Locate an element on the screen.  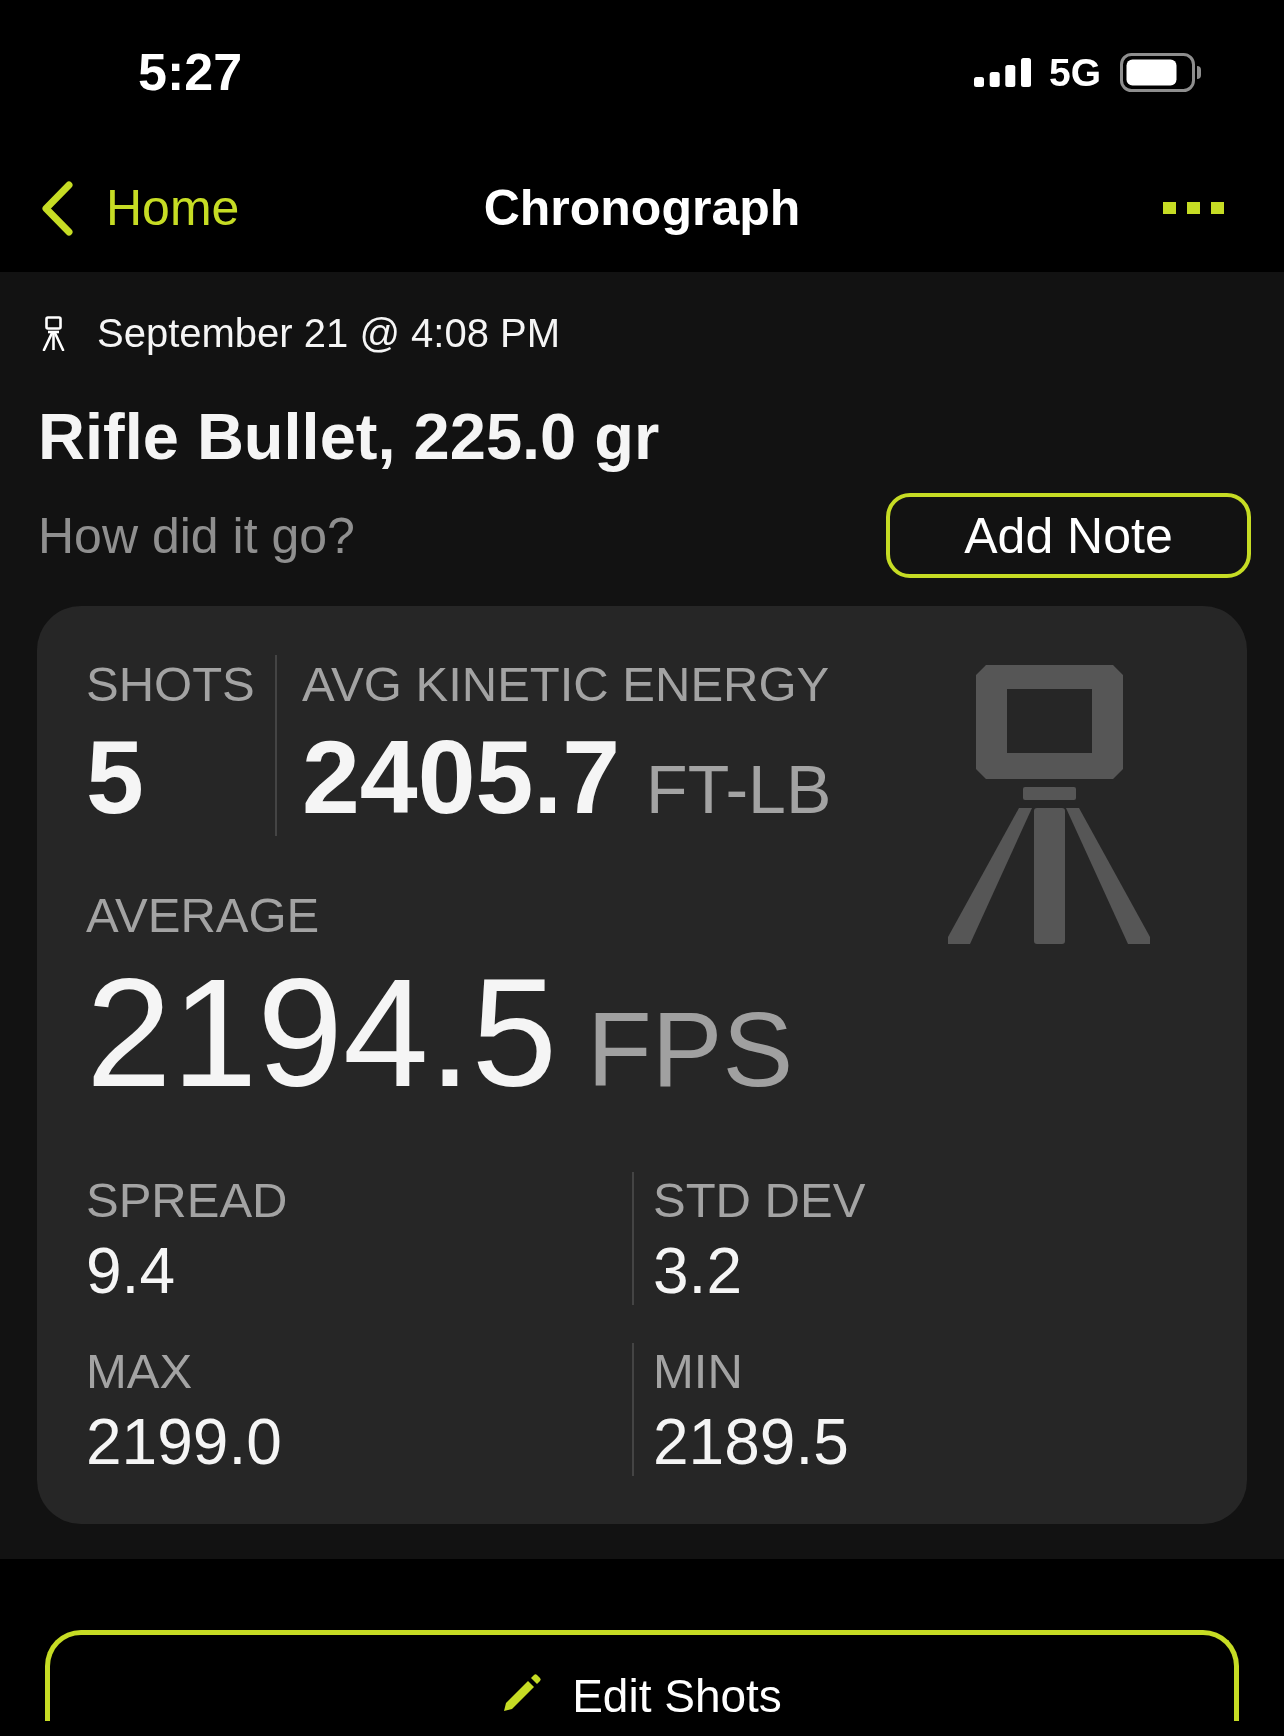
unit-label: FPS is located at coordinates (690, 1049).